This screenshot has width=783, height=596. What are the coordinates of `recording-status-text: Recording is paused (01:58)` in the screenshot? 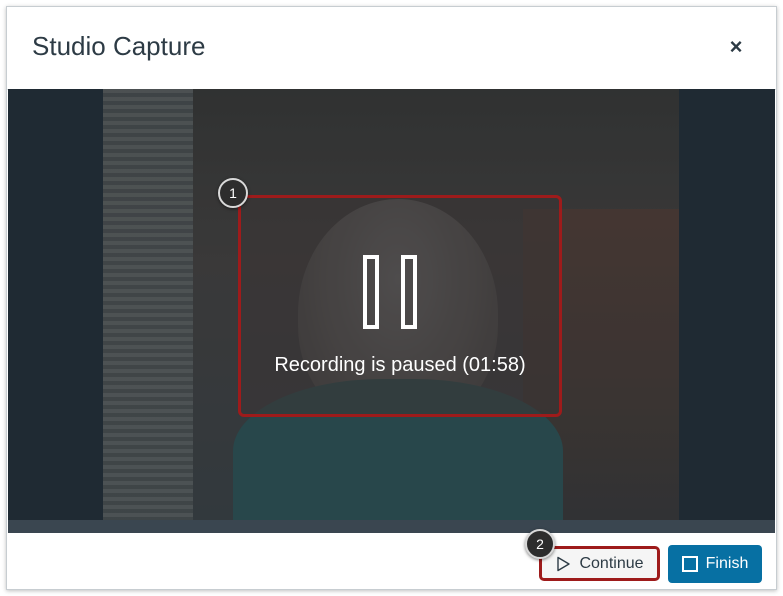 It's located at (400, 365).